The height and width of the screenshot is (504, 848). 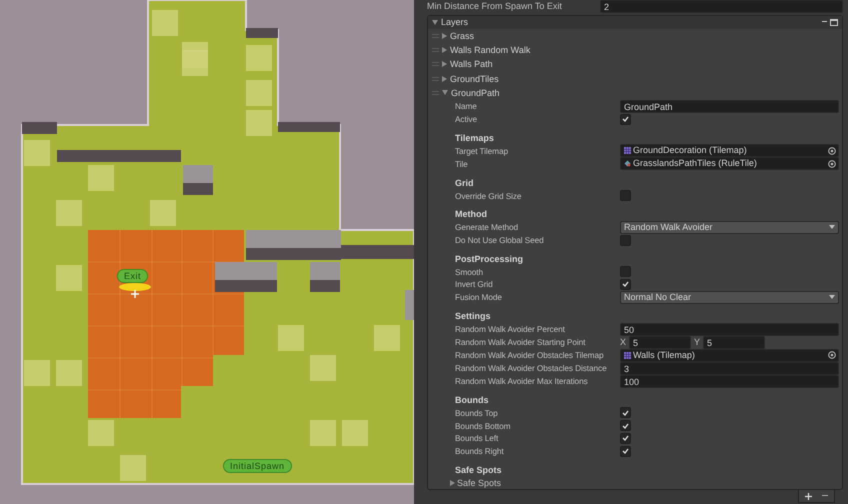 I want to click on window-icon, so click(x=834, y=22).